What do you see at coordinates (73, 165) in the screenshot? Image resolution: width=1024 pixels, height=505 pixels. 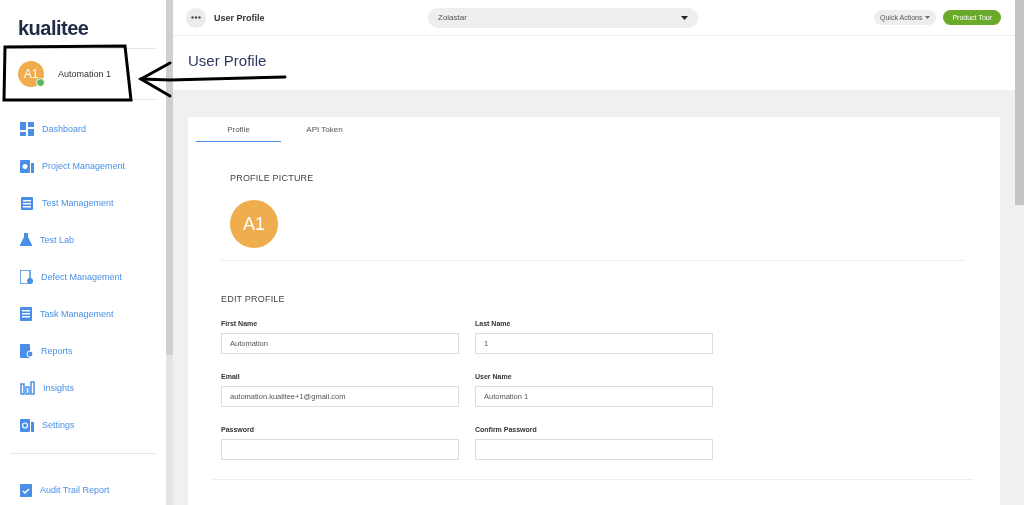 I see `nav-link: Project Management` at bounding box center [73, 165].